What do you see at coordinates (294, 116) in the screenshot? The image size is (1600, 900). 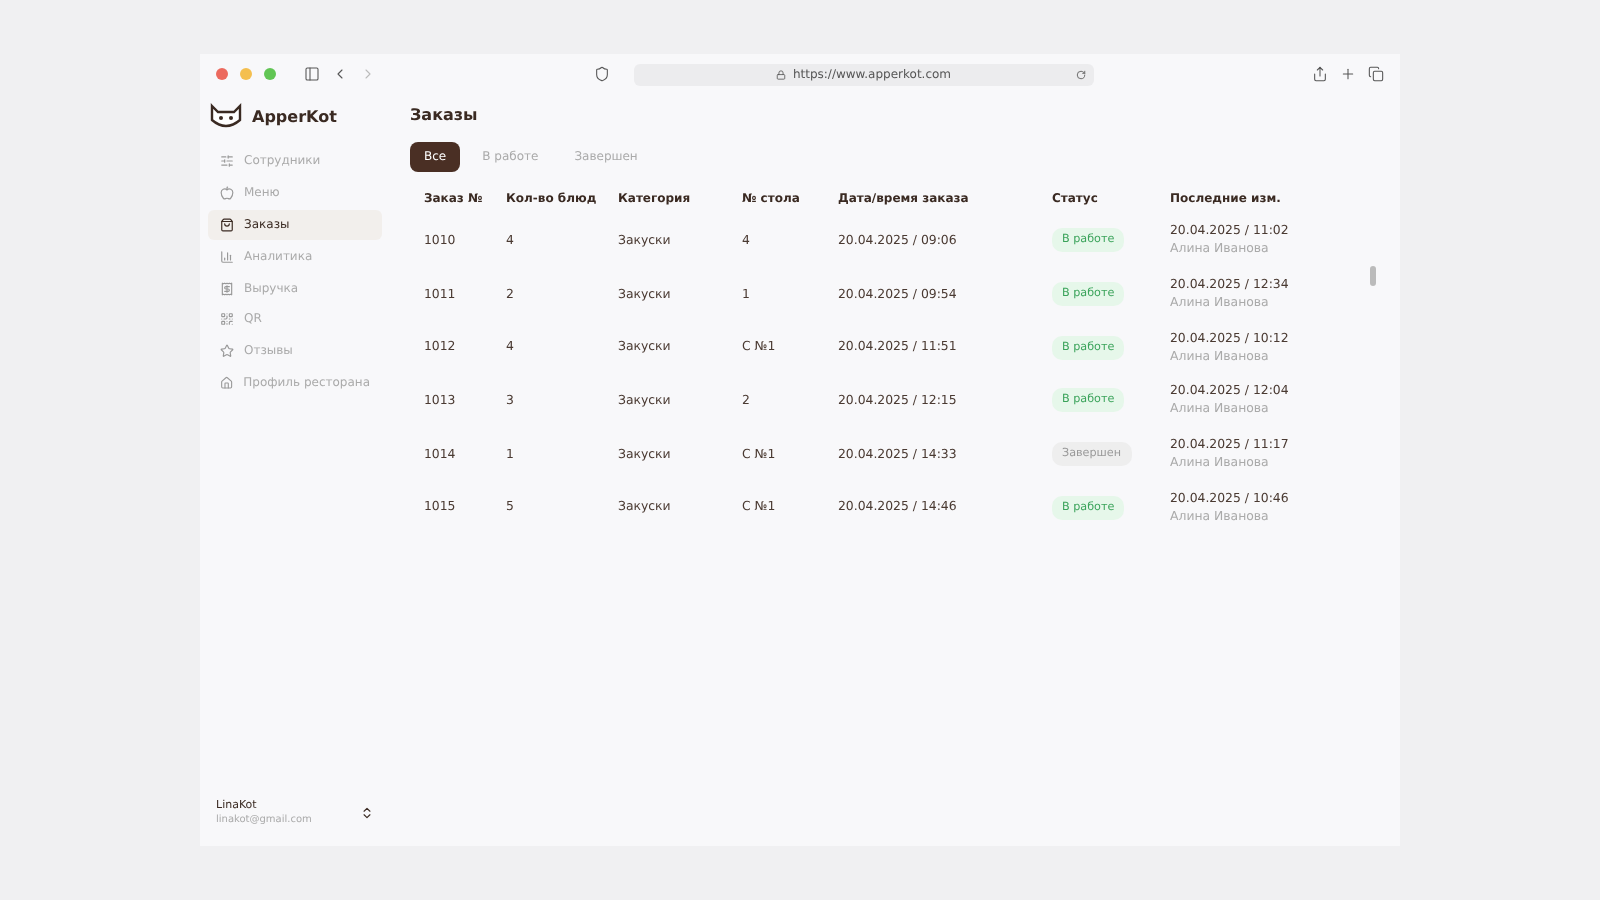 I see `brand-name: ApperKot` at bounding box center [294, 116].